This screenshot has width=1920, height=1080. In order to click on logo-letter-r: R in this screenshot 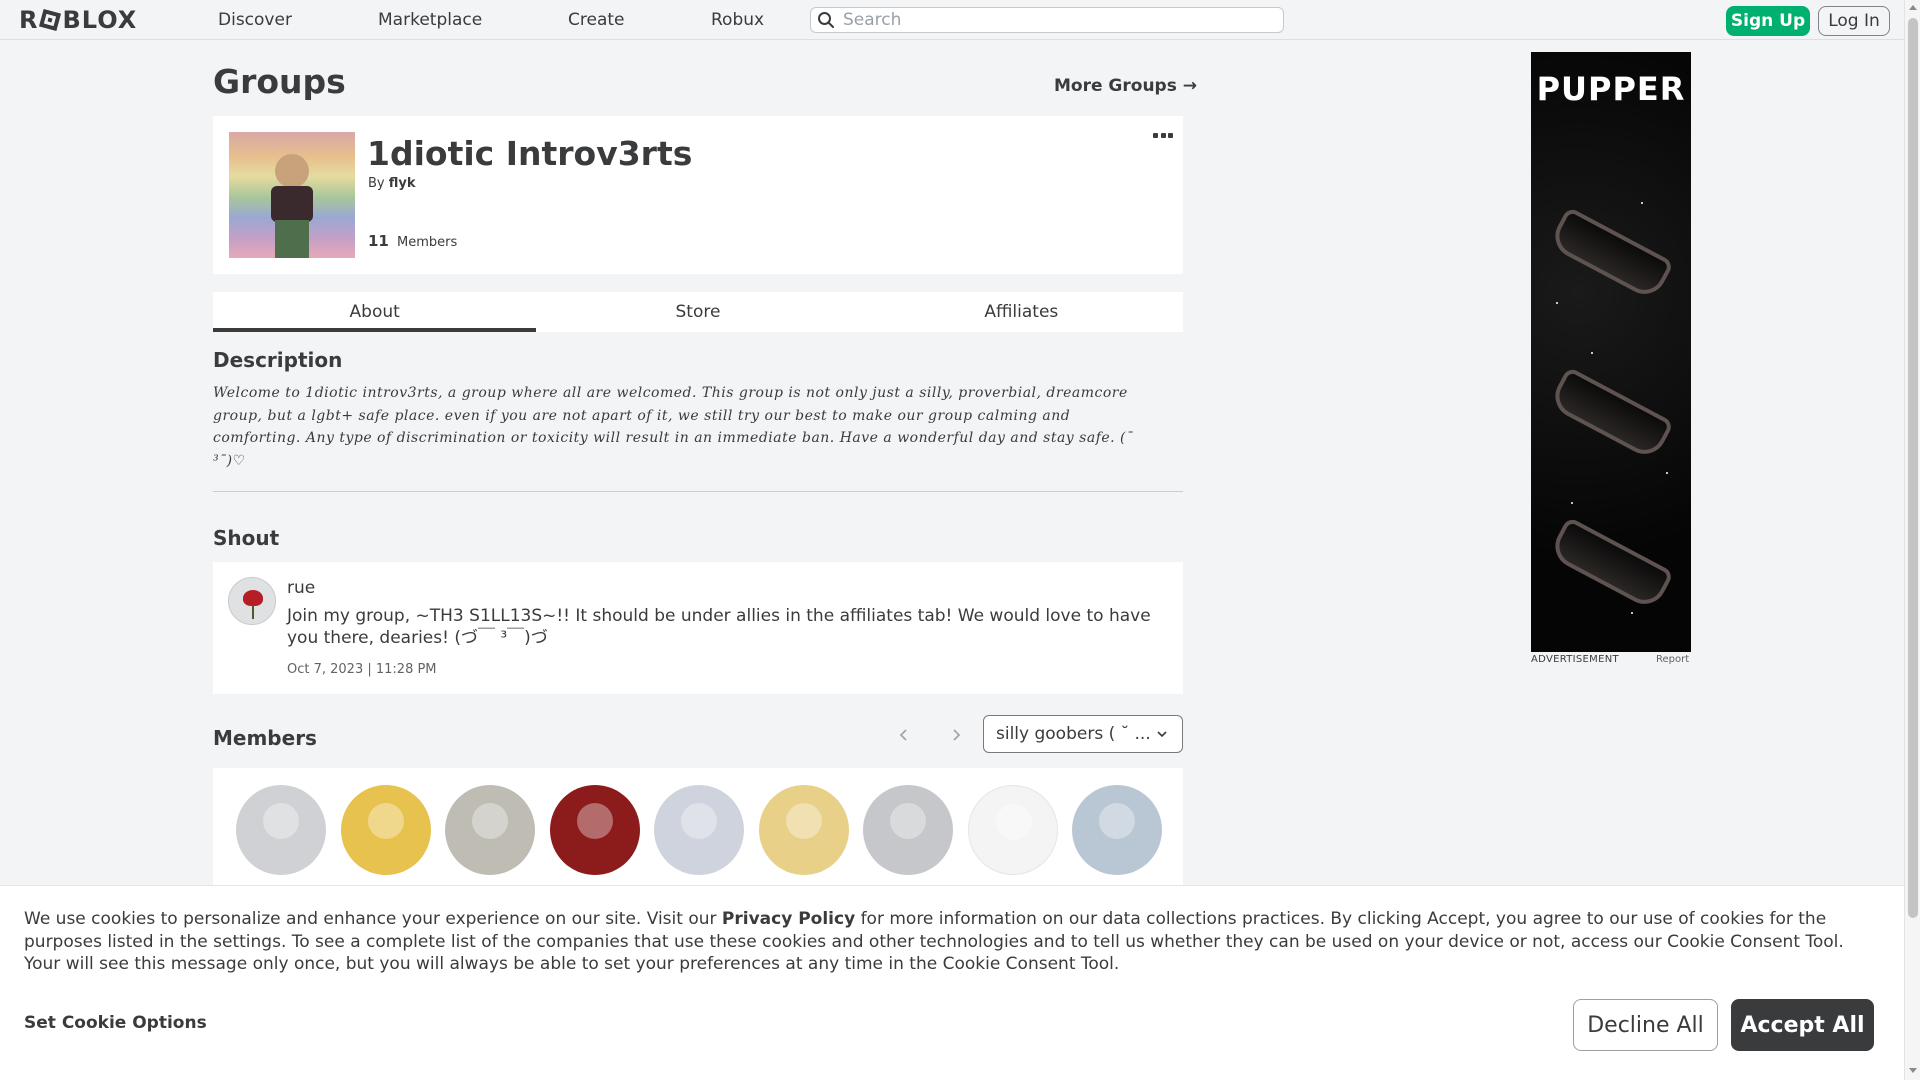, I will do `click(29, 20)`.